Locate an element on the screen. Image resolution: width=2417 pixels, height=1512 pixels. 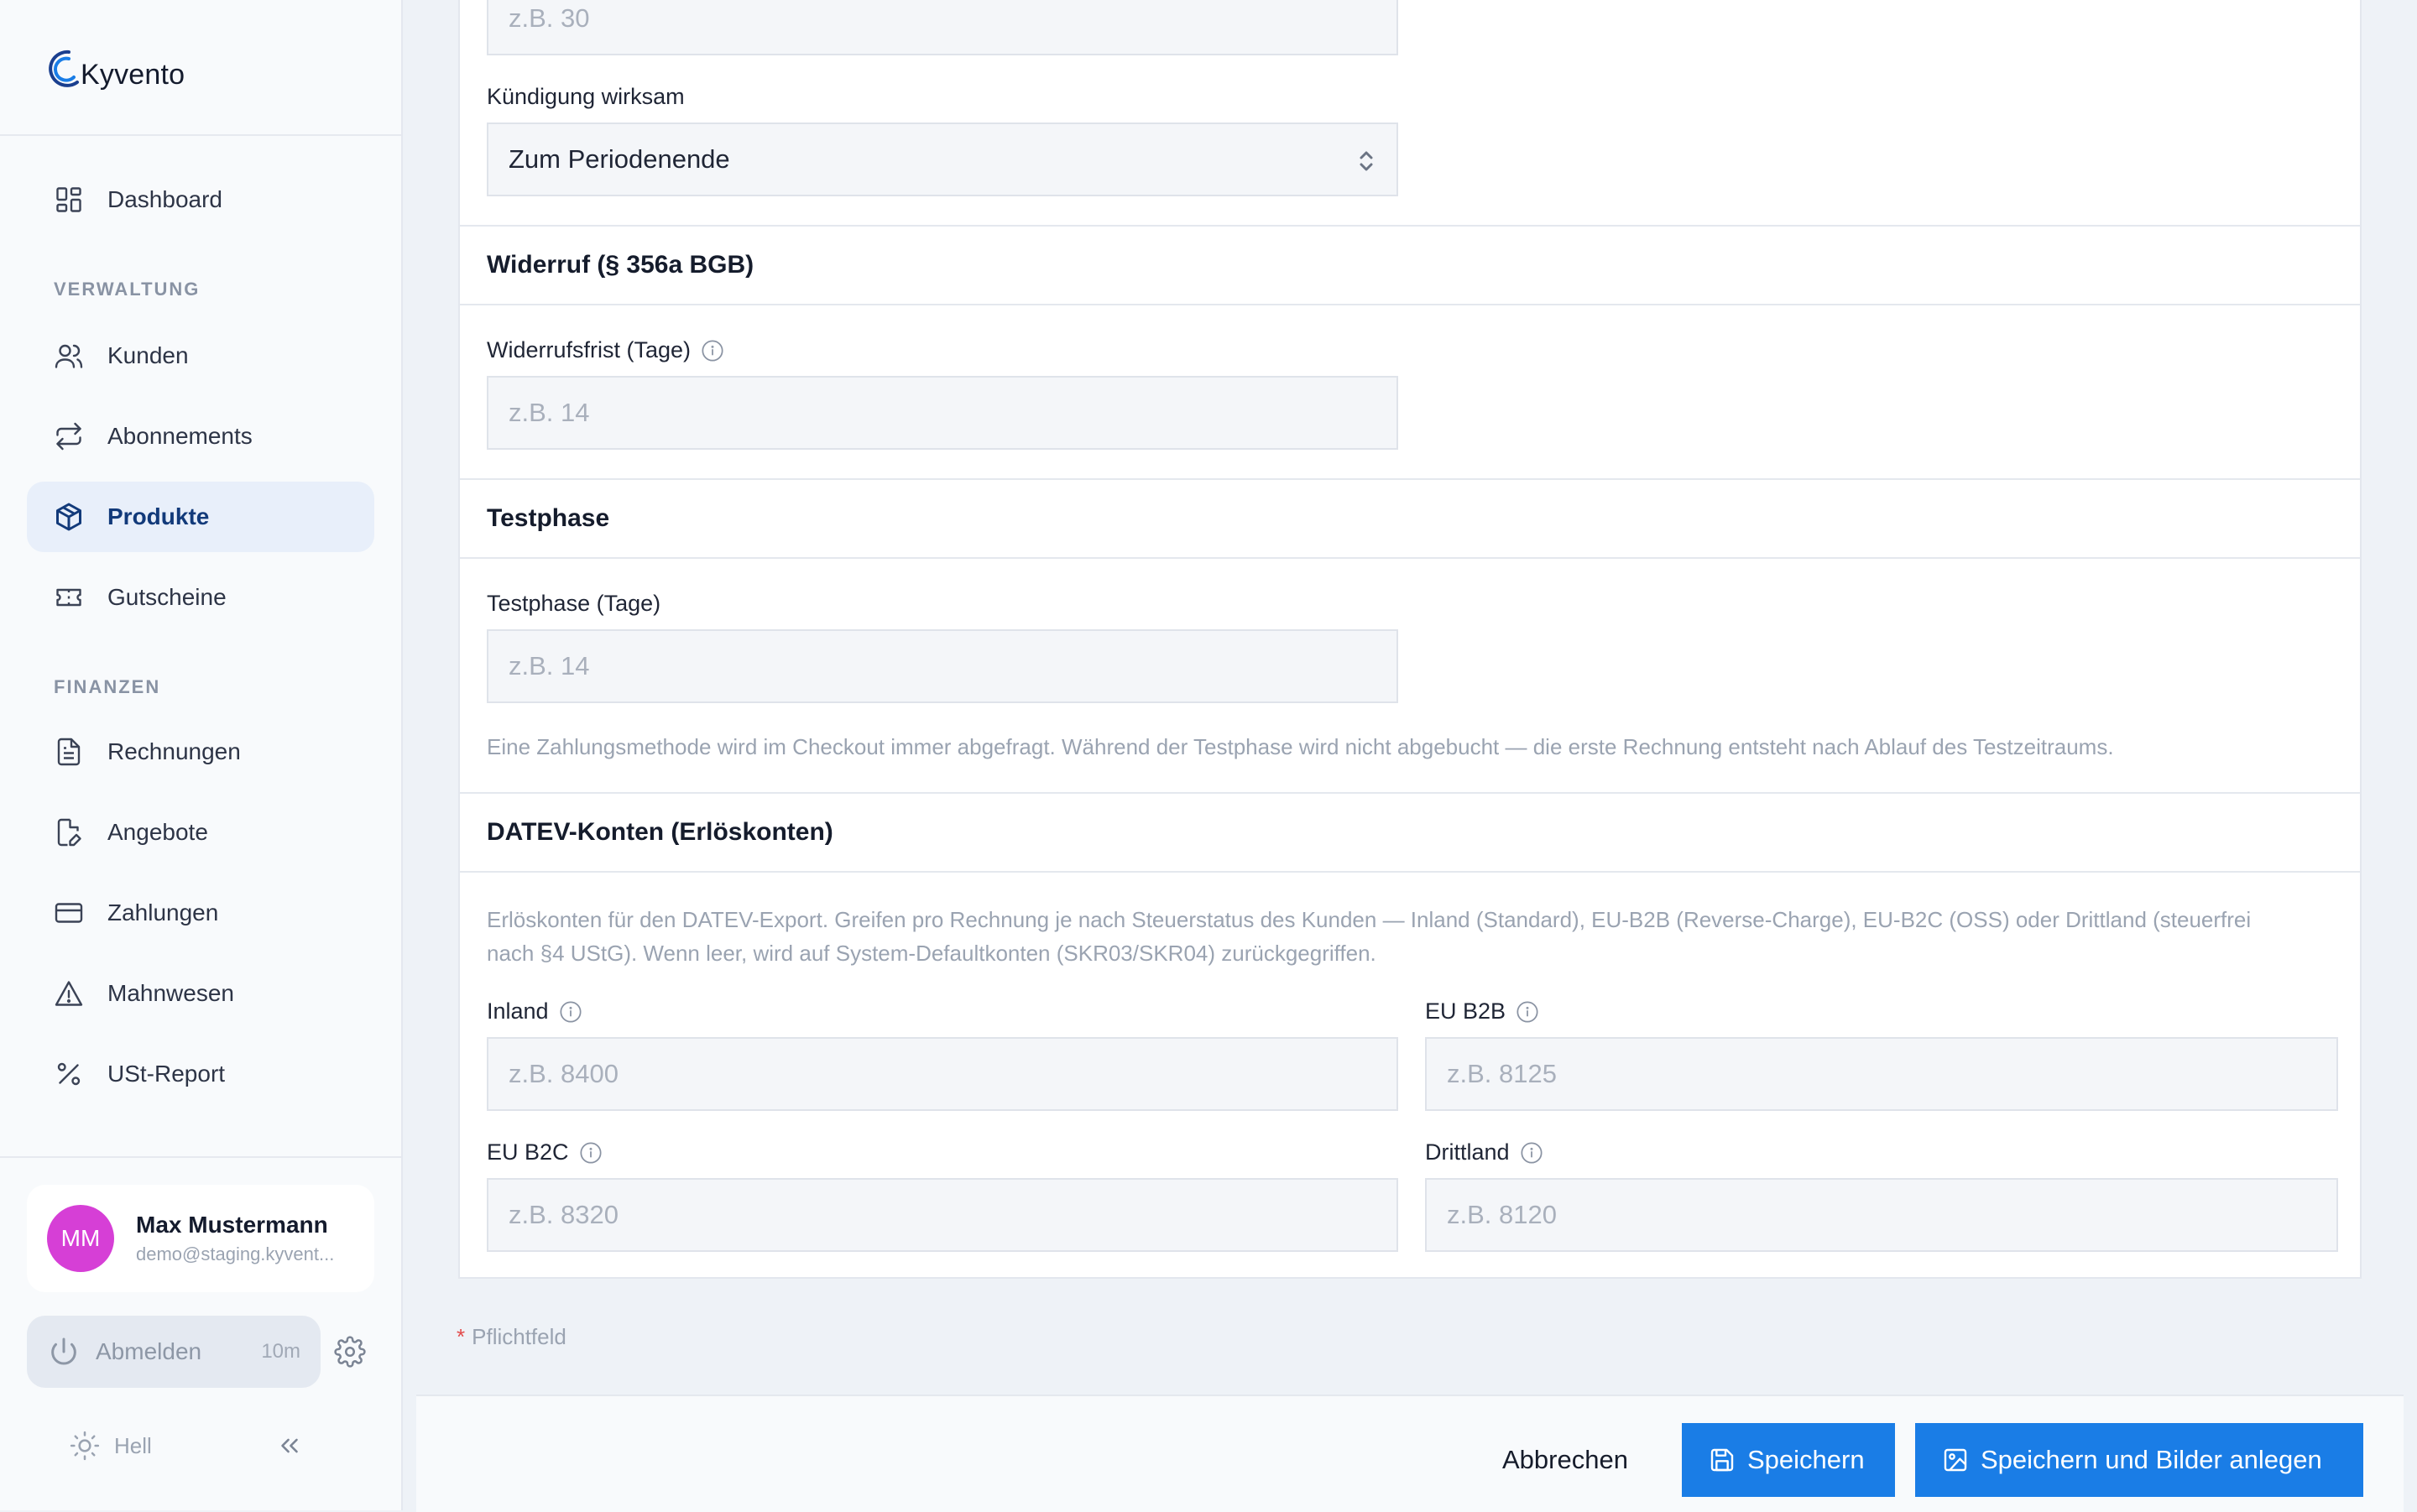
sidebar-item-ust-report: USt-Report is located at coordinates (200, 1074).